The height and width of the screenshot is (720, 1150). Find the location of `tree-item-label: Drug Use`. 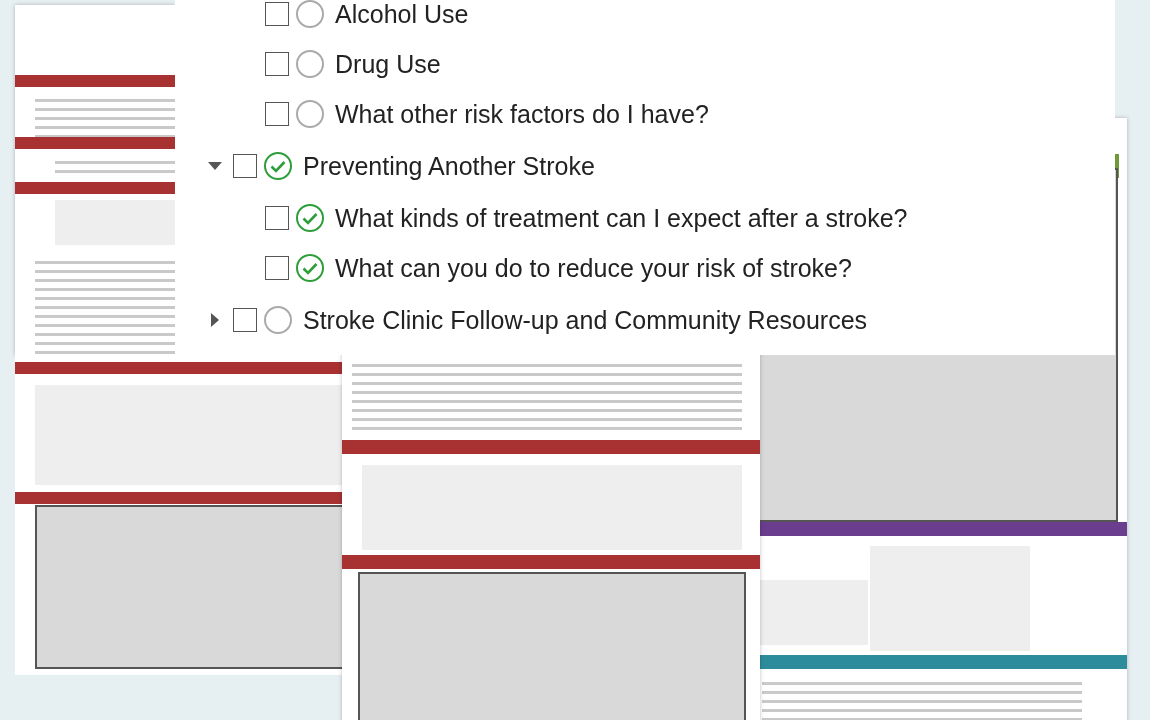

tree-item-label: Drug Use is located at coordinates (388, 64).